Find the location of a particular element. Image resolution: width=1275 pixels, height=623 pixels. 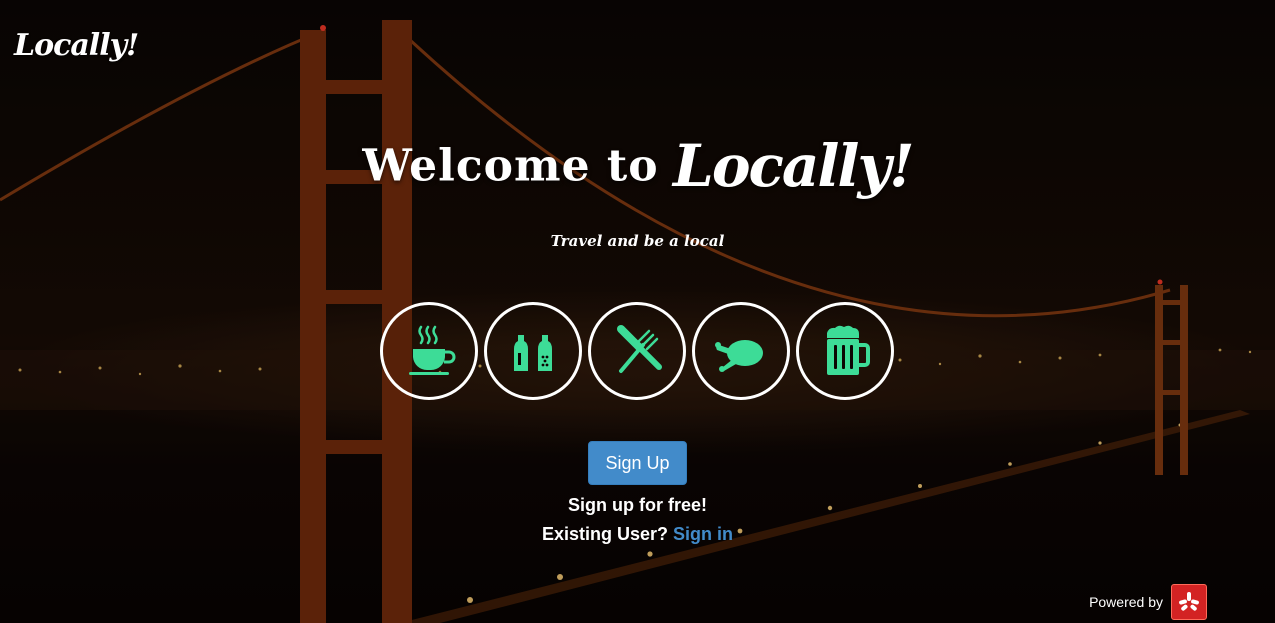

tagline: Travel and be a local is located at coordinates (637, 241).